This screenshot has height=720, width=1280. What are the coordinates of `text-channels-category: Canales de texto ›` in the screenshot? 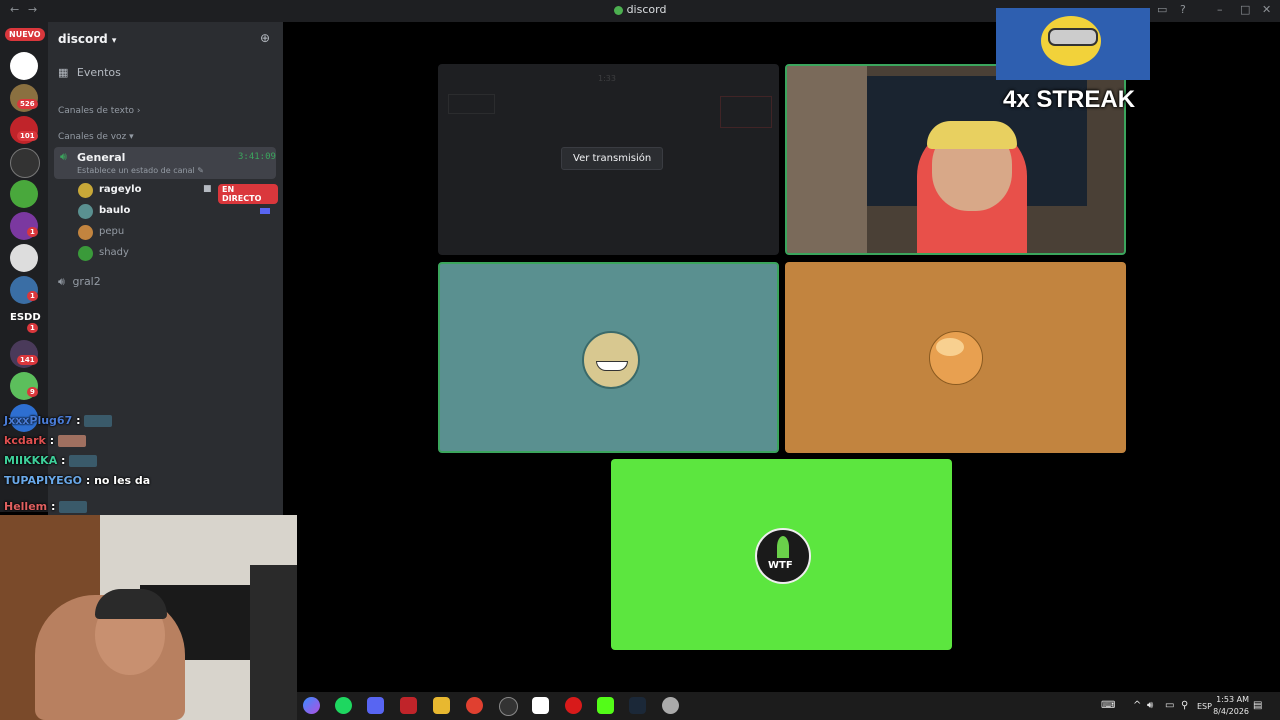 It's located at (99, 111).